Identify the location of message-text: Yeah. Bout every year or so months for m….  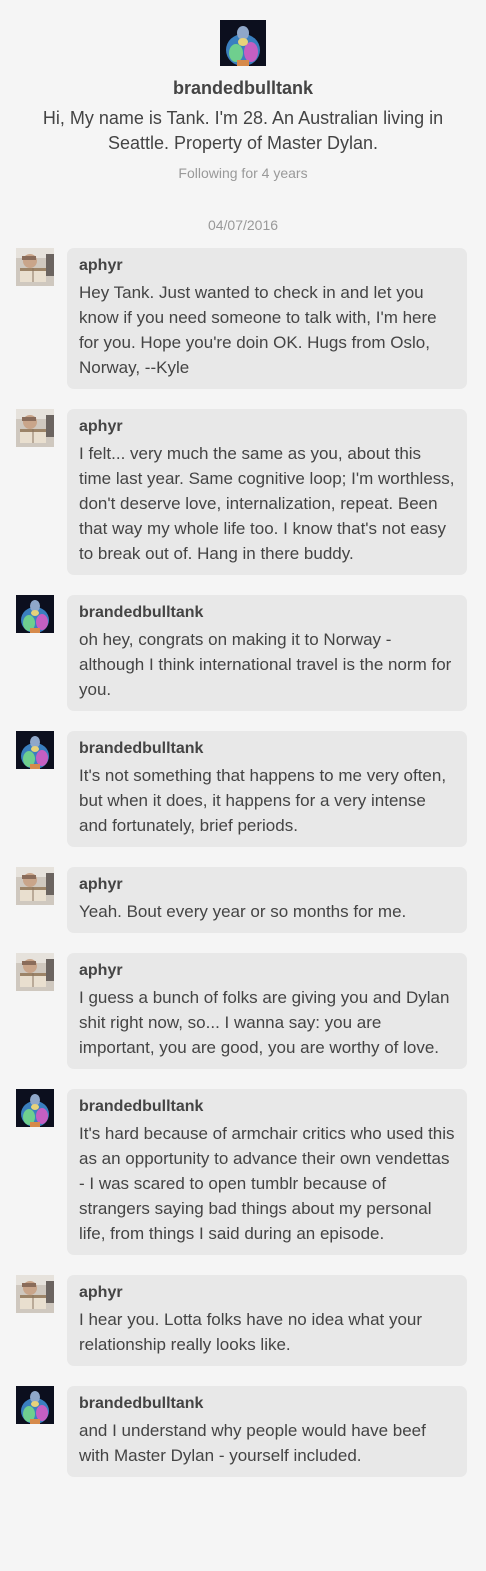
(243, 911).